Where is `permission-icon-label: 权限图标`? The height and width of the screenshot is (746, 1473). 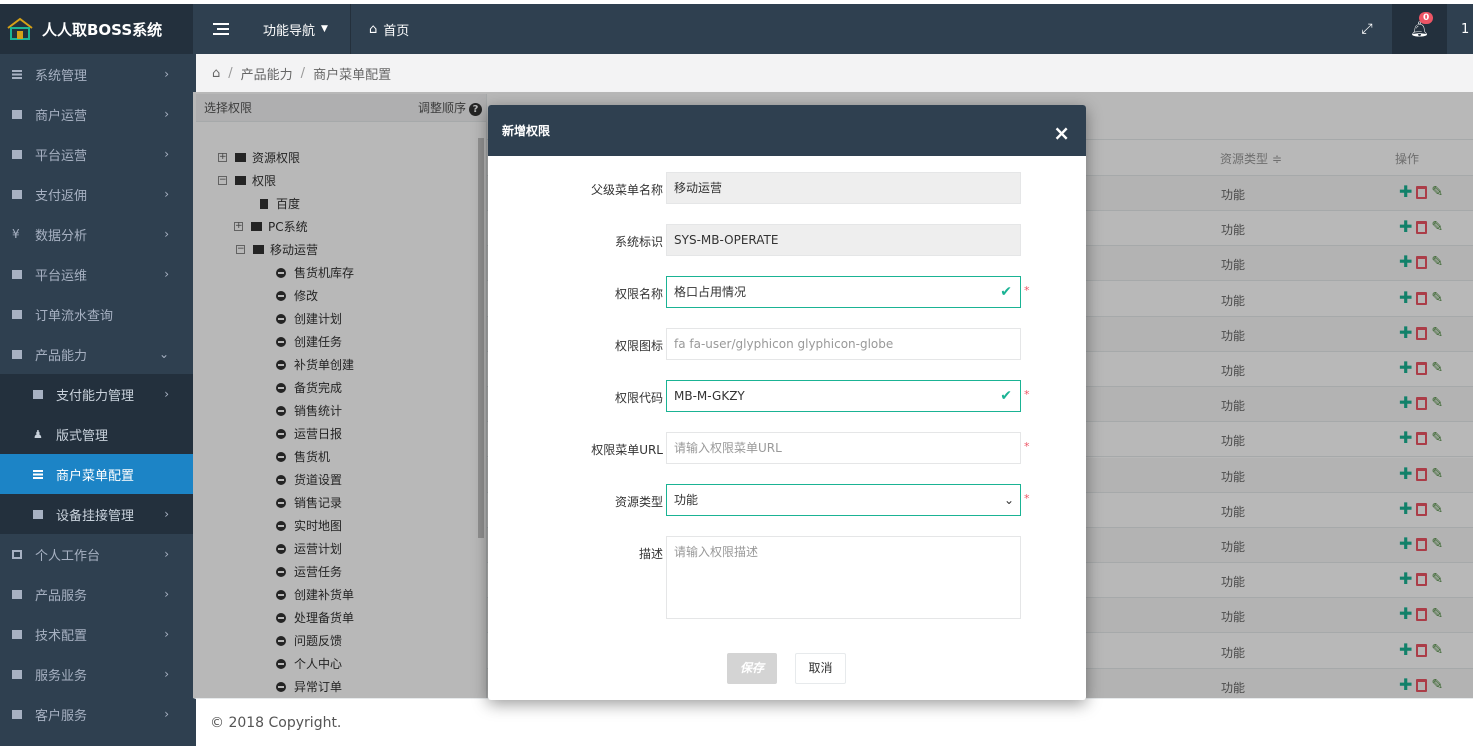
permission-icon-label: 权限图标 is located at coordinates (638, 346).